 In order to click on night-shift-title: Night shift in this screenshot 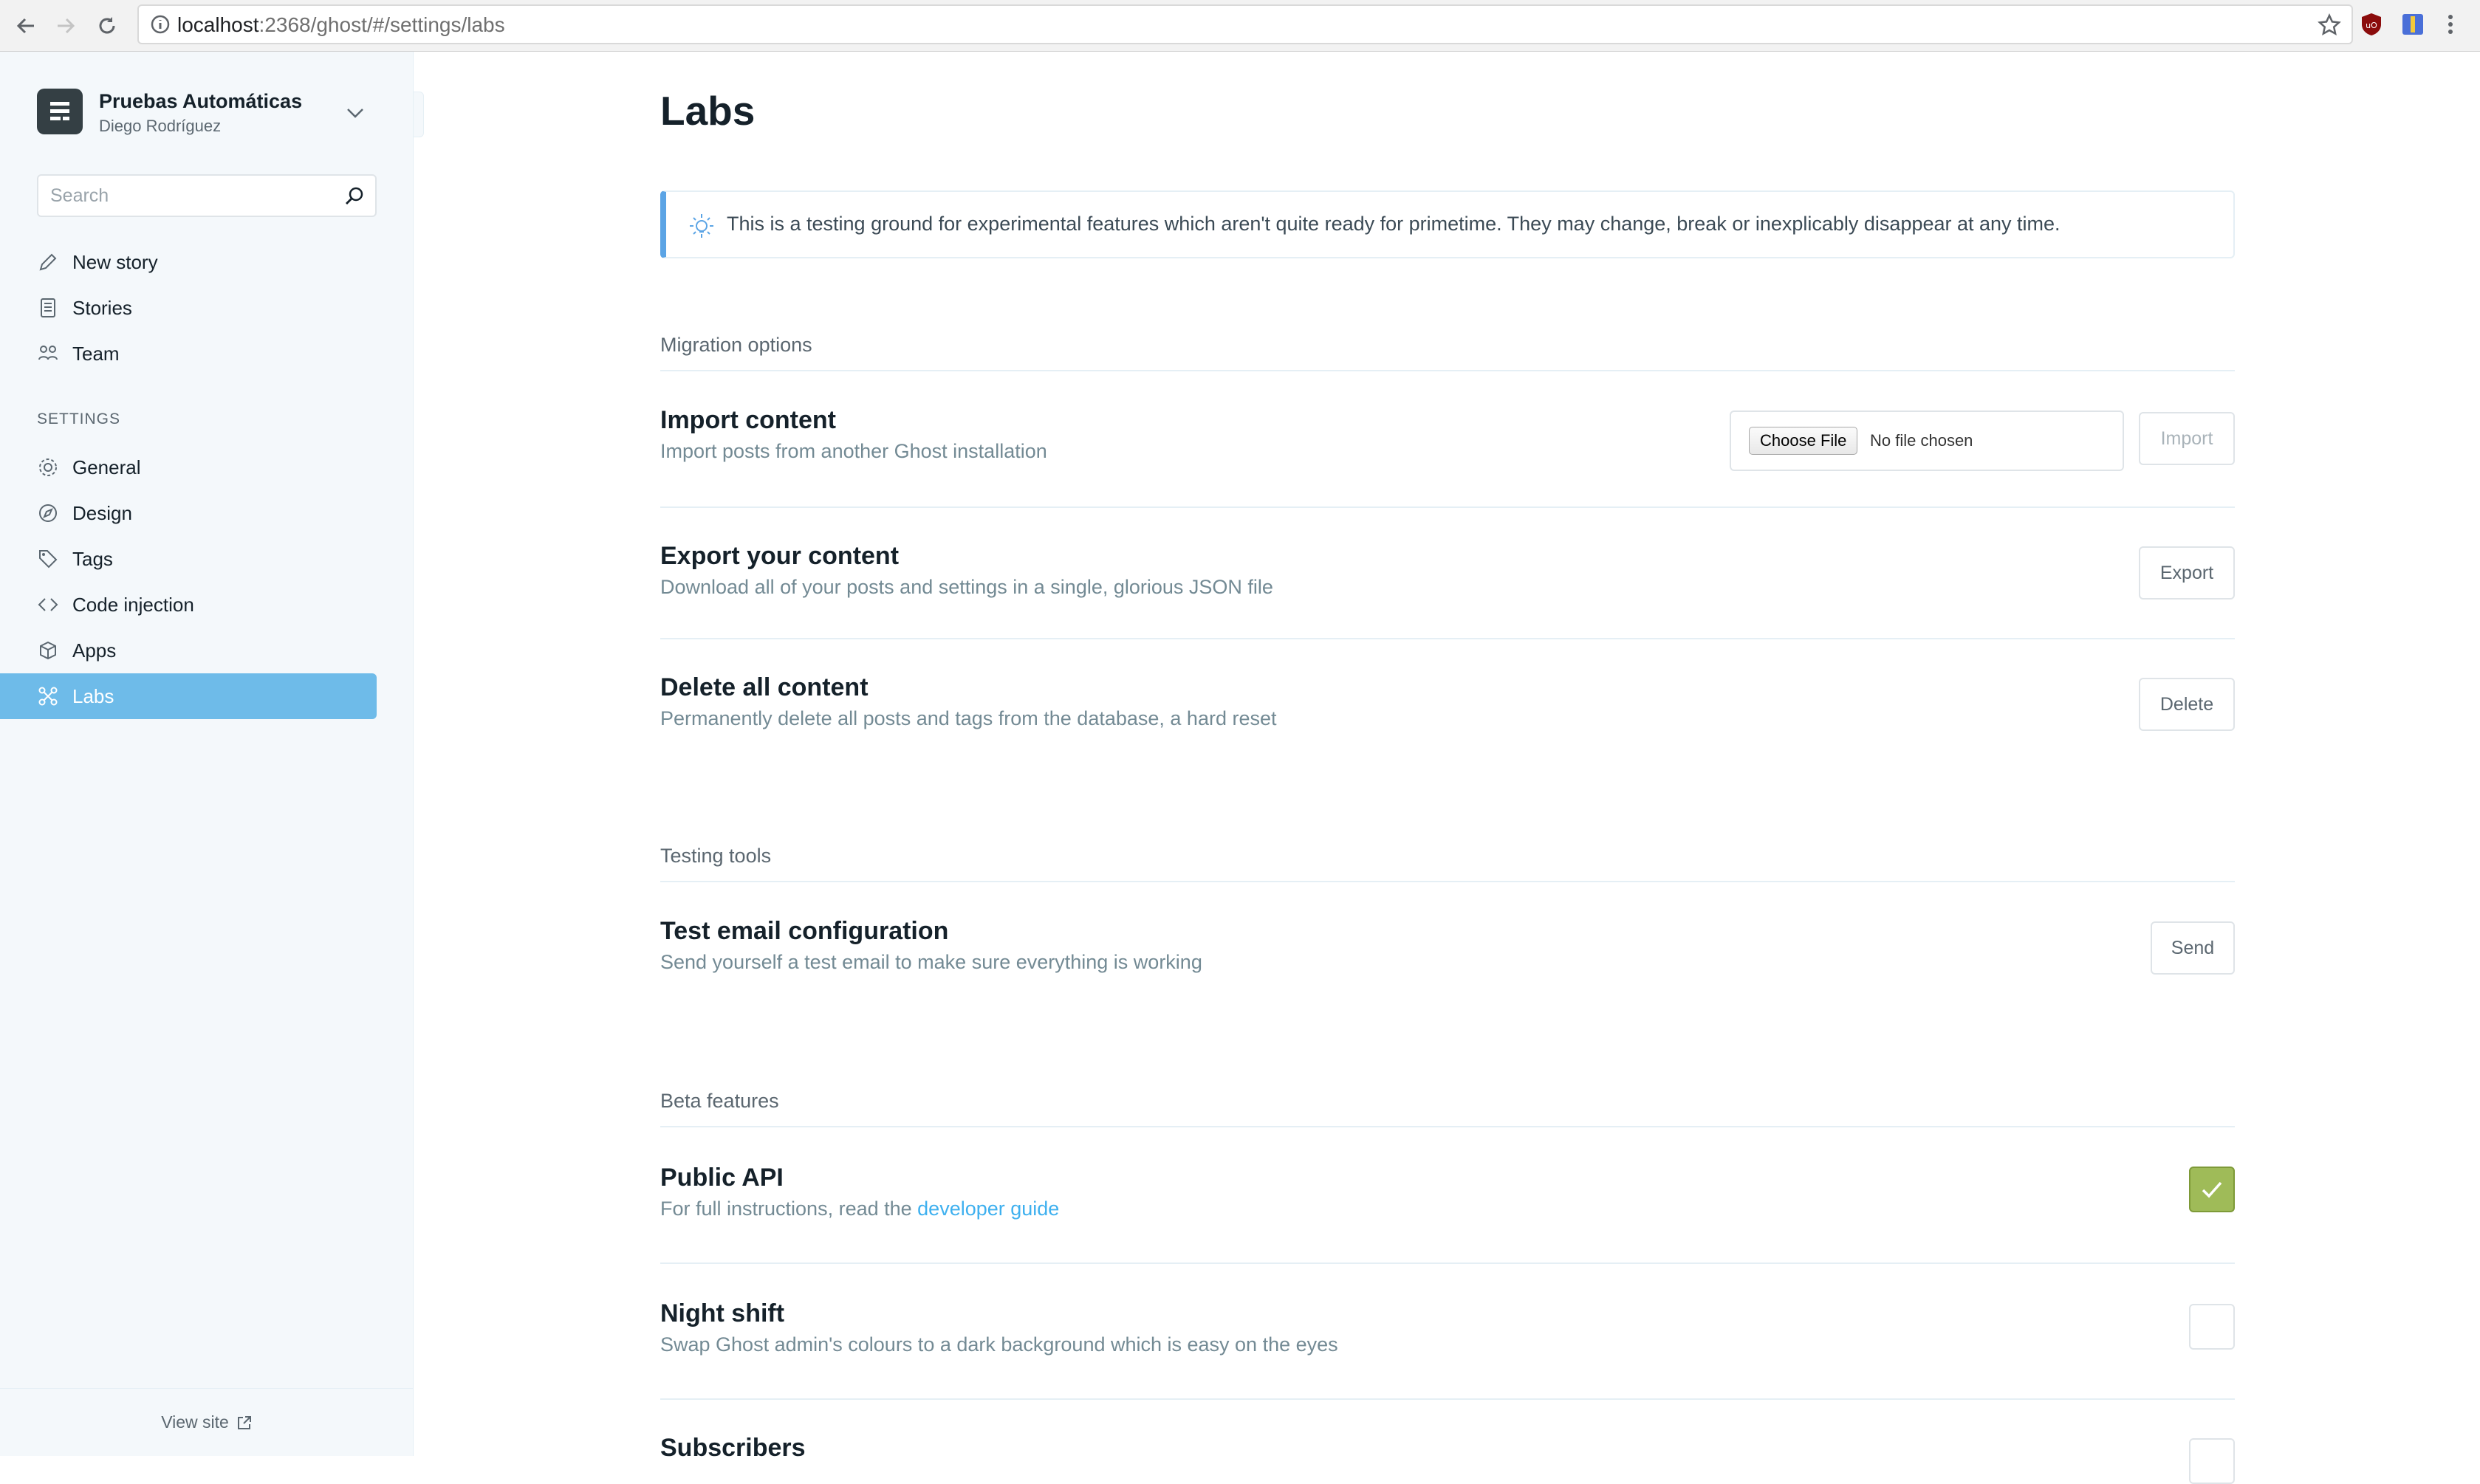, I will do `click(722, 1313)`.